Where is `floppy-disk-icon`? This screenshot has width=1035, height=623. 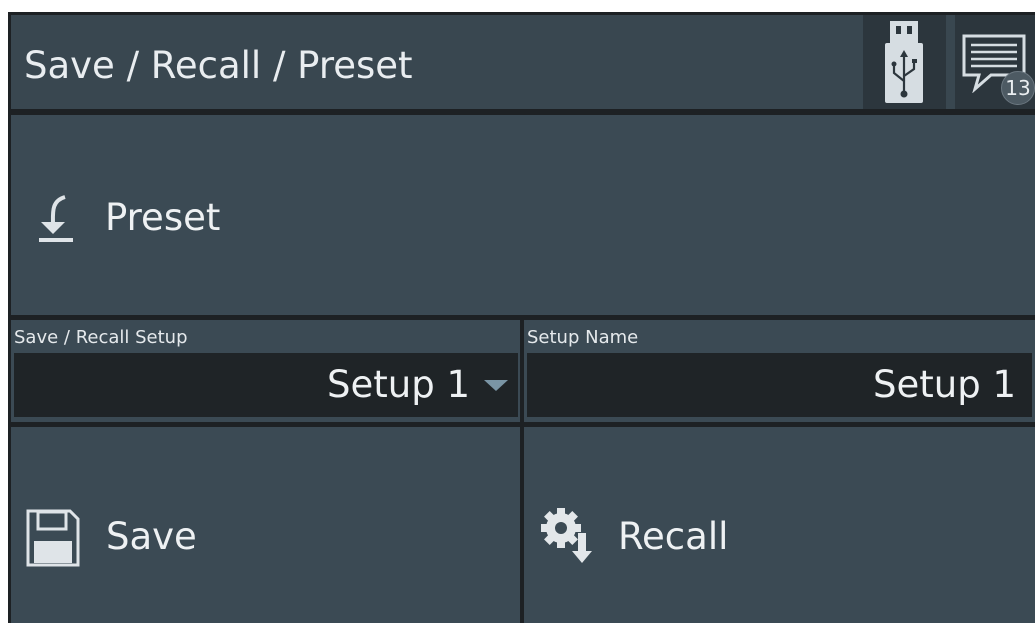
floppy-disk-icon is located at coordinates (53, 538).